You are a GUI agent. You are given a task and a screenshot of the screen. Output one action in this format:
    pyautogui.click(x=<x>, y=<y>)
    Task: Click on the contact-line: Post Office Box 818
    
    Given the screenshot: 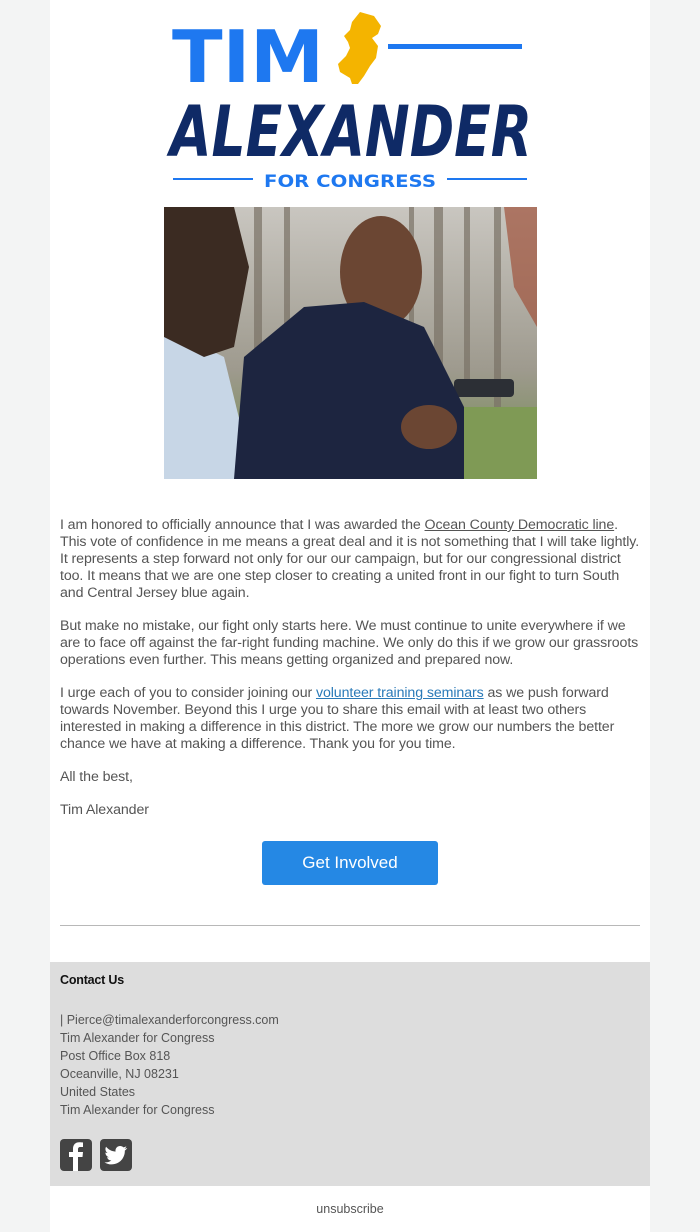 What is the action you would take?
    pyautogui.click(x=115, y=1056)
    